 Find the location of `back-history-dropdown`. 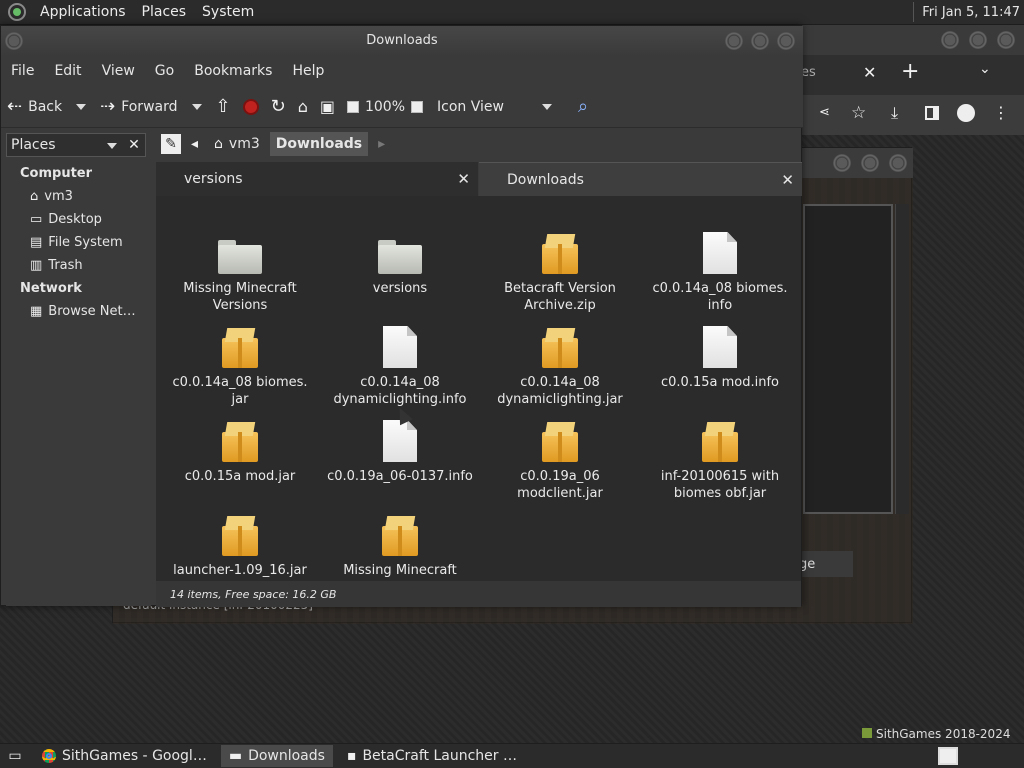

back-history-dropdown is located at coordinates (81, 106).